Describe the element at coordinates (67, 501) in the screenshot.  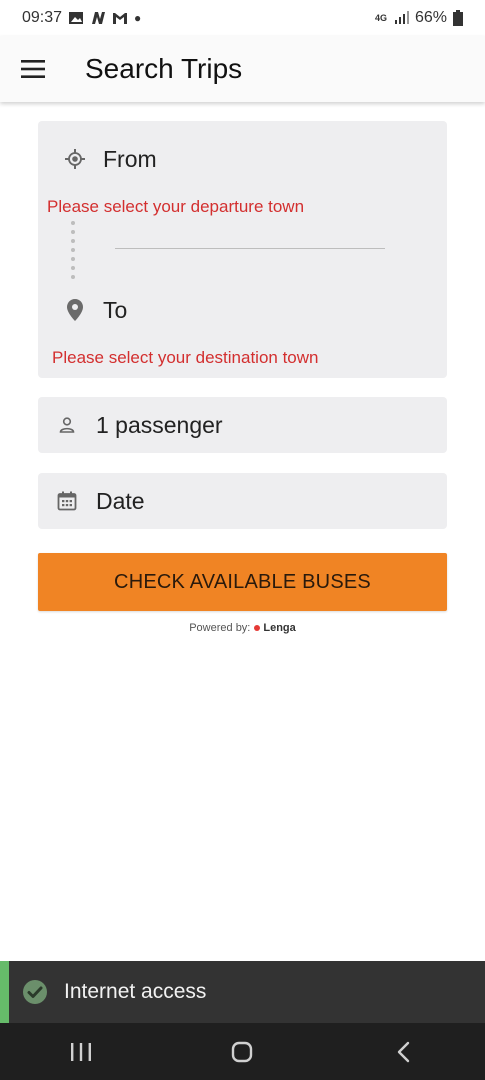
I see `calendar-icon` at that location.